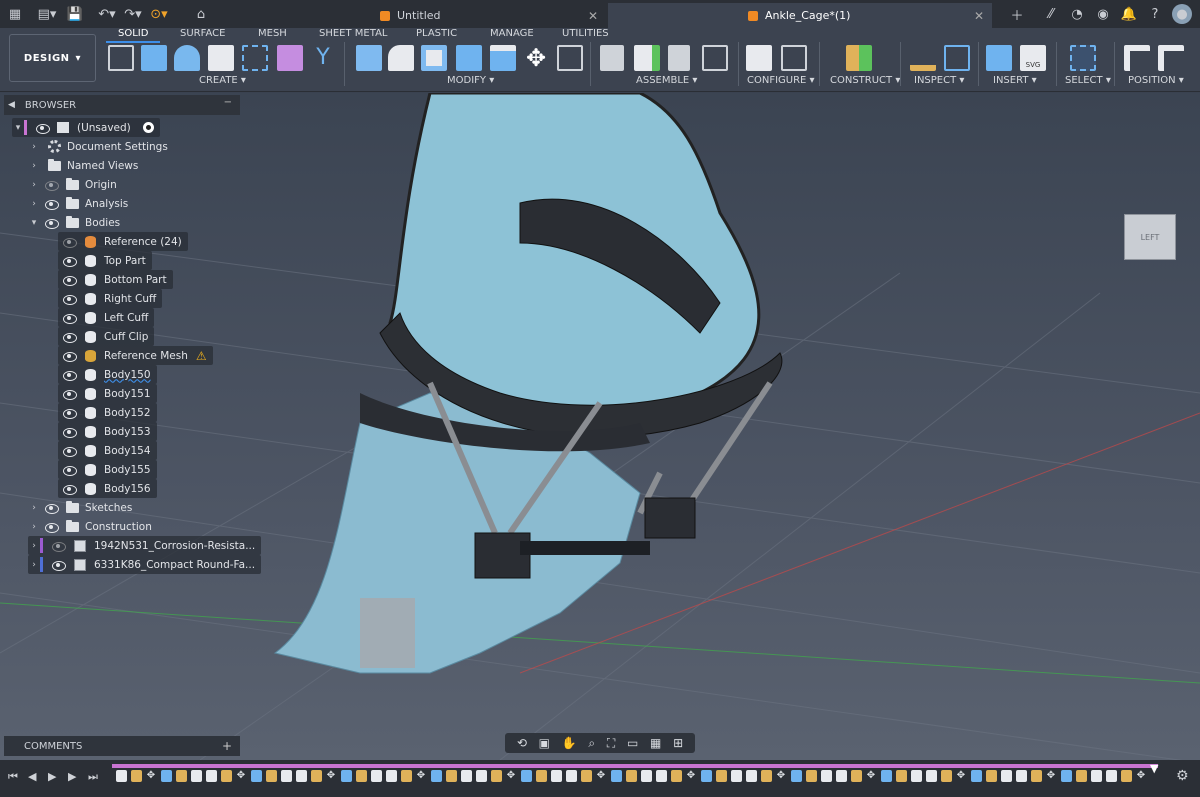 The image size is (1200, 797). What do you see at coordinates (18, 128) in the screenshot?
I see `chevron-down-icon: ▾` at bounding box center [18, 128].